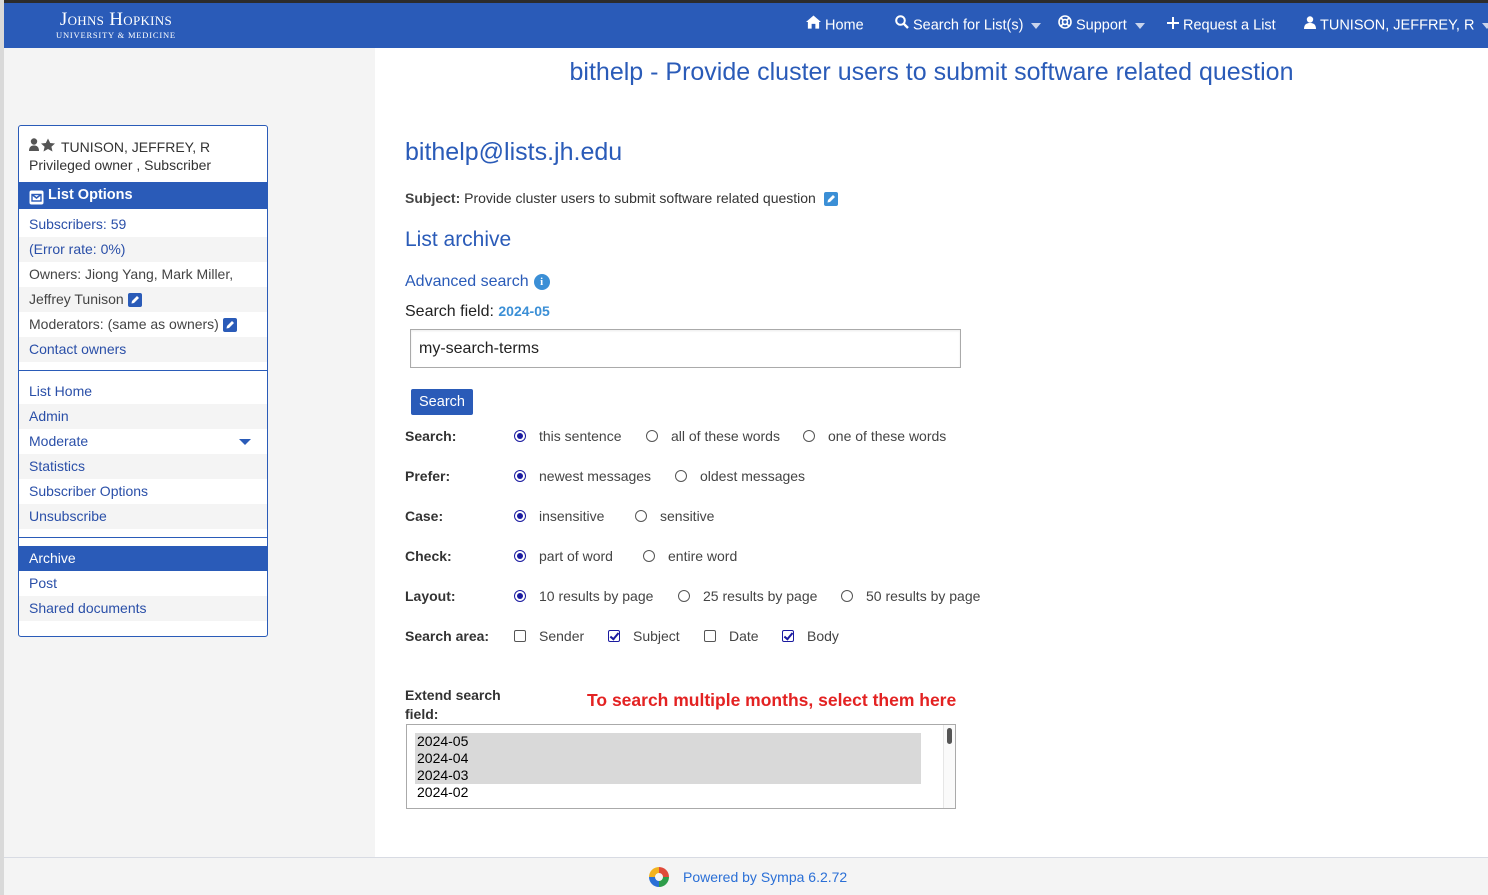  I want to click on checkbox-sender: Sender, so click(556, 636).